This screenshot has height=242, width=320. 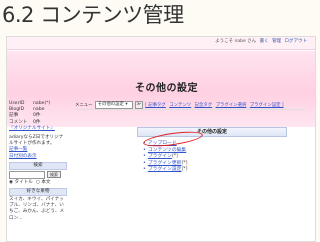 I want to click on radio-body: ○ 本文, so click(x=43, y=183).